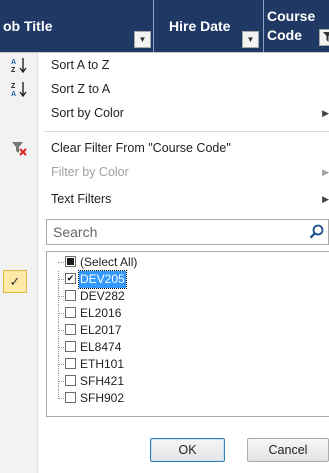  I want to click on sort-descending-icon: Z A, so click(18, 89).